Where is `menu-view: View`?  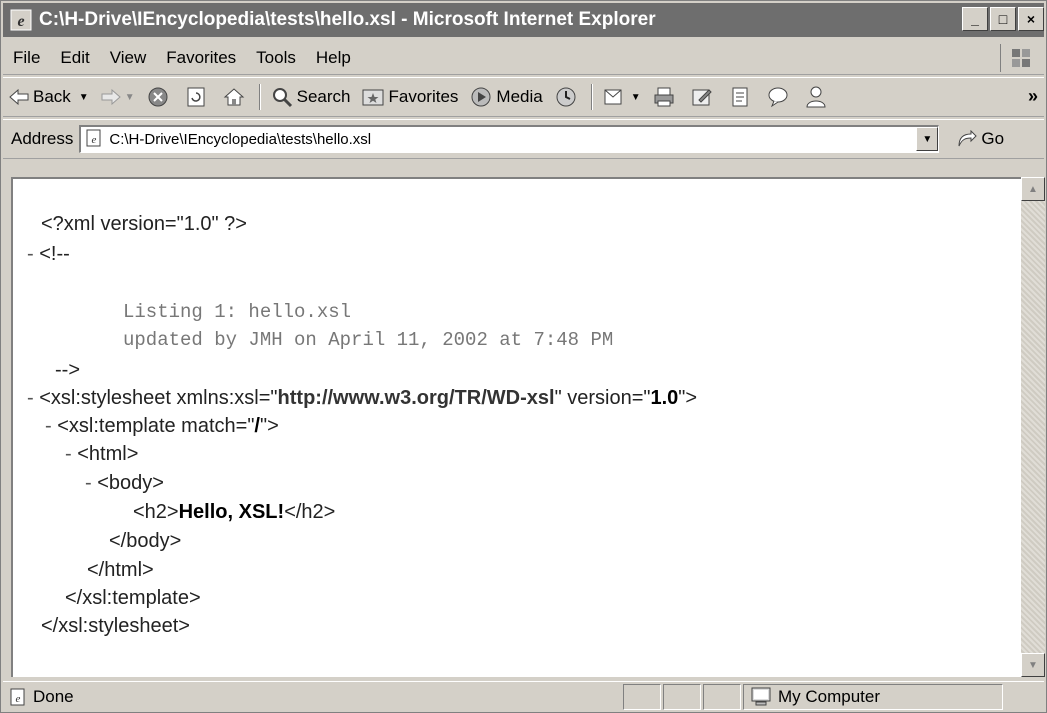 menu-view: View is located at coordinates (128, 58).